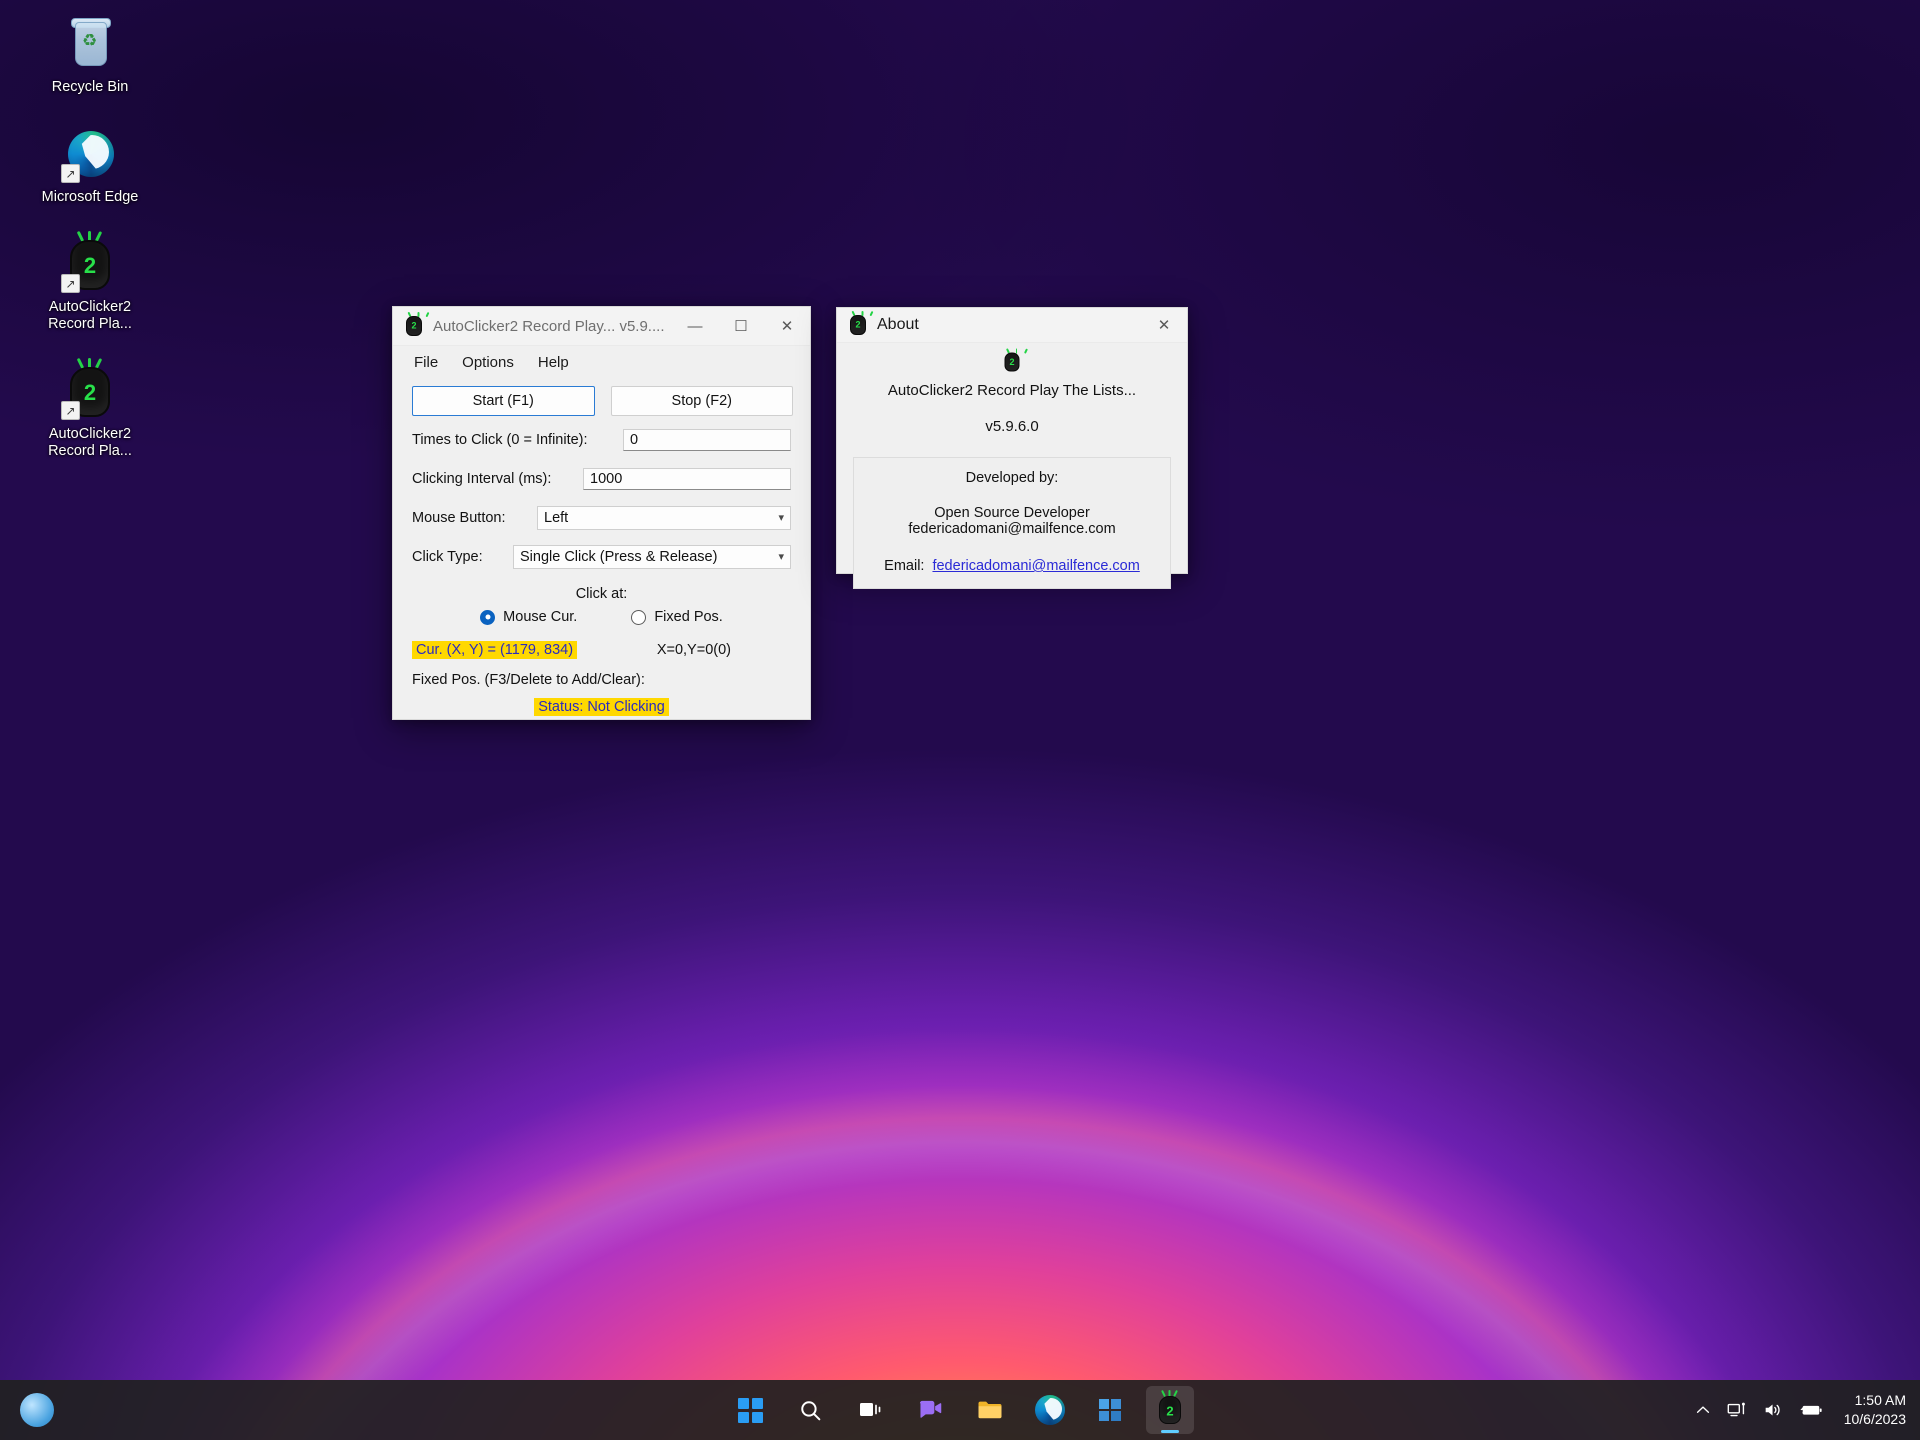 This screenshot has height=1440, width=1920. I want to click on taskbar-chat-button, so click(930, 1410).